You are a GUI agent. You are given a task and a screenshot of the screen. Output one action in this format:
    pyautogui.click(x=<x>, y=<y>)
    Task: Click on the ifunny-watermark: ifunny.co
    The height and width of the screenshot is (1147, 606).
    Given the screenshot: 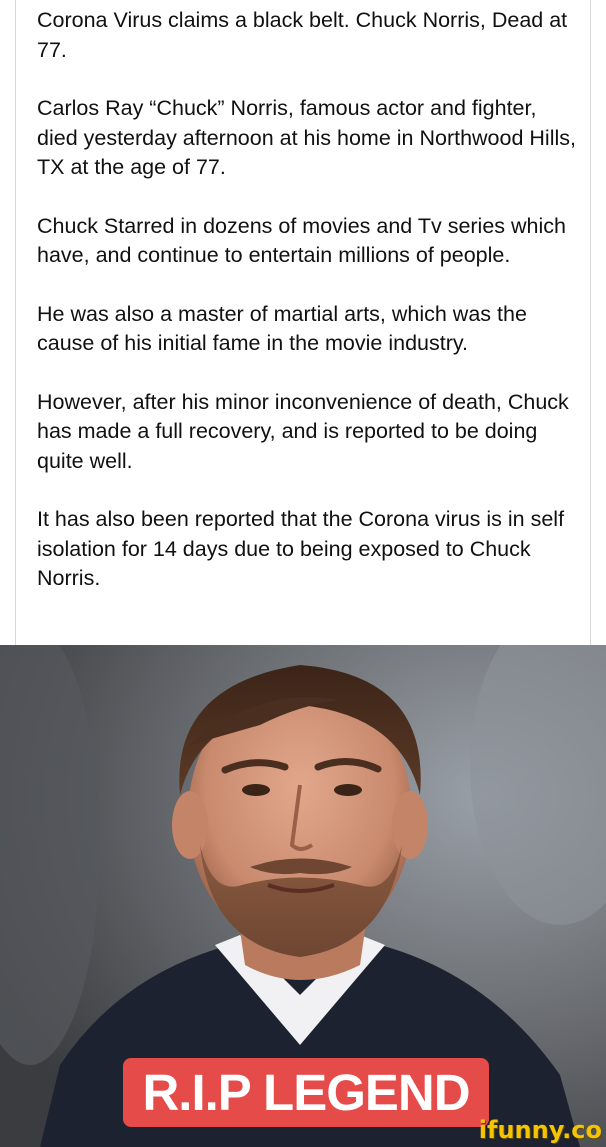 What is the action you would take?
    pyautogui.click(x=540, y=1130)
    